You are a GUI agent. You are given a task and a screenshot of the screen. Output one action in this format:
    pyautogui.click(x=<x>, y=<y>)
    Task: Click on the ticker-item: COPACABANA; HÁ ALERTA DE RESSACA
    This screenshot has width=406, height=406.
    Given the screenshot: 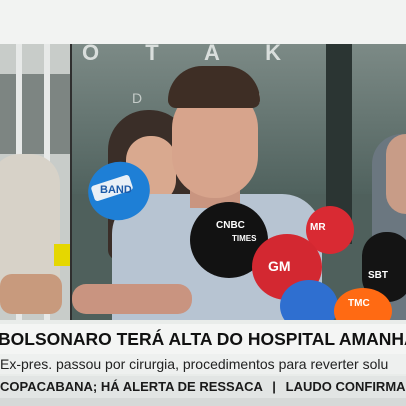 What is the action you would take?
    pyautogui.click(x=131, y=386)
    